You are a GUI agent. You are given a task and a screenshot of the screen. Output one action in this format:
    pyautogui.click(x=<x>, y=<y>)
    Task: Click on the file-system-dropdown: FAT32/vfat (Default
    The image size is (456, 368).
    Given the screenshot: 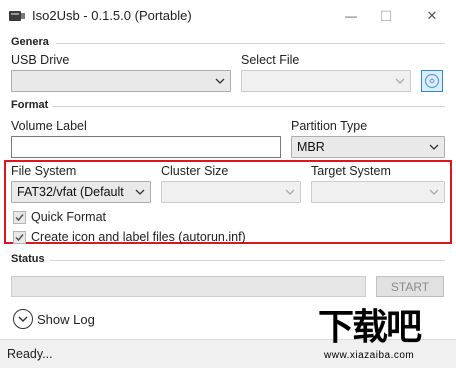 What is the action you would take?
    pyautogui.click(x=81, y=192)
    